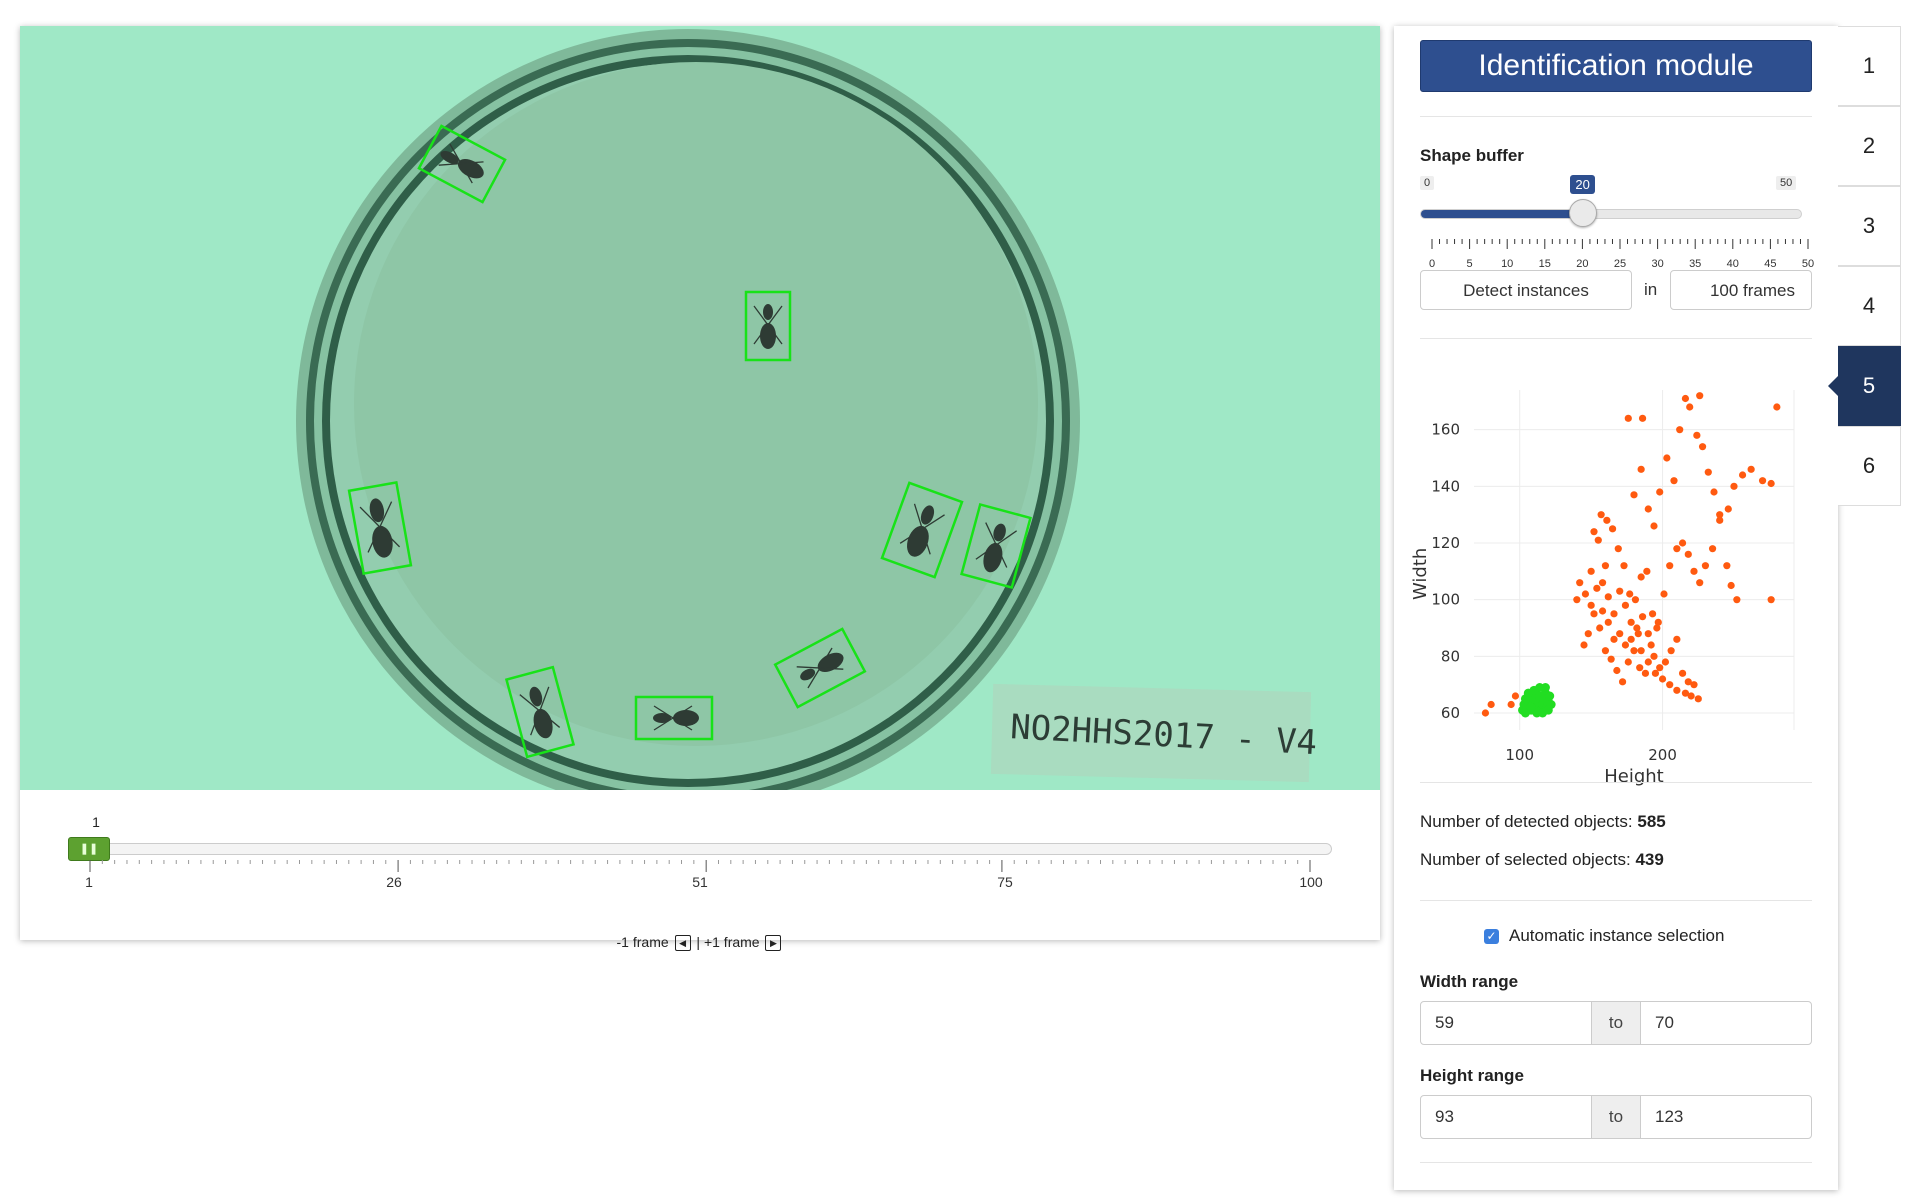  What do you see at coordinates (1445, 600) in the screenshot?
I see `y-tick-label: 100` at bounding box center [1445, 600].